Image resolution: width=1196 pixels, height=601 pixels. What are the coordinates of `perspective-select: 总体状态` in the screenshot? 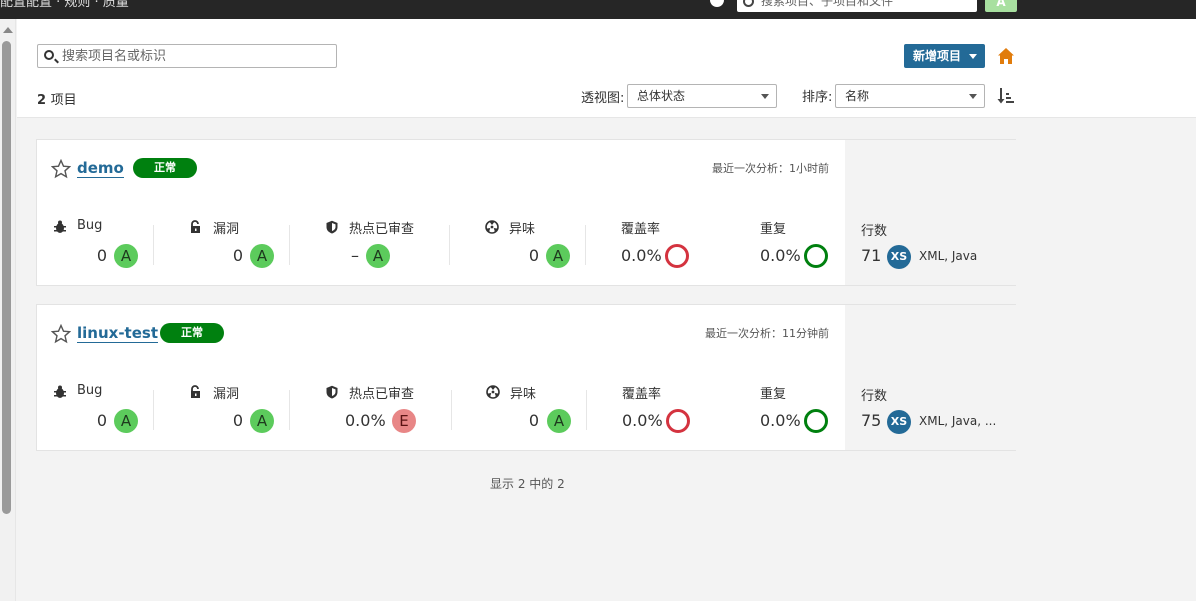 It's located at (702, 96).